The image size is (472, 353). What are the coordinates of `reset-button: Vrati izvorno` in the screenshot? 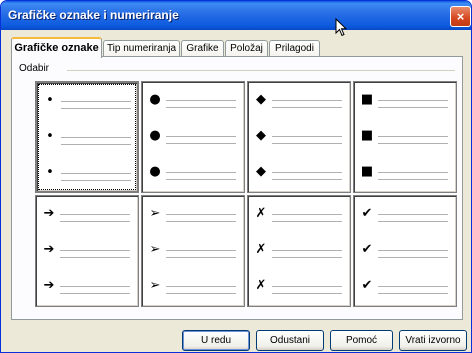 It's located at (433, 340).